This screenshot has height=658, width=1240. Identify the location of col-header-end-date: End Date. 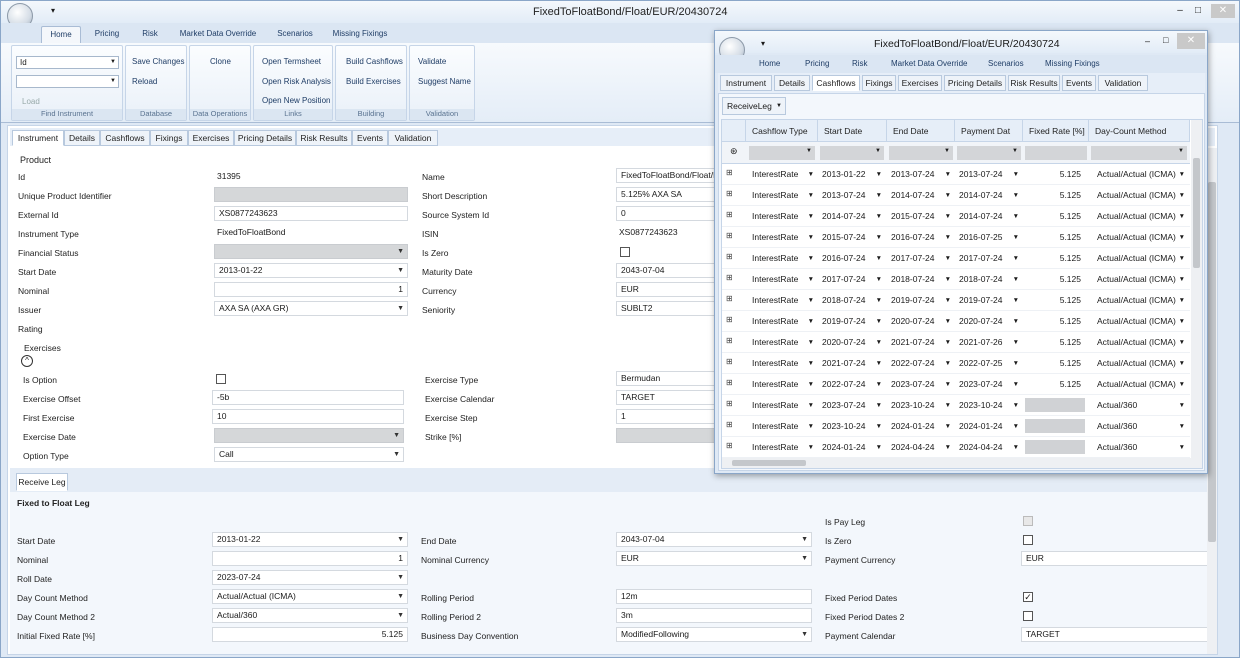
(921, 131).